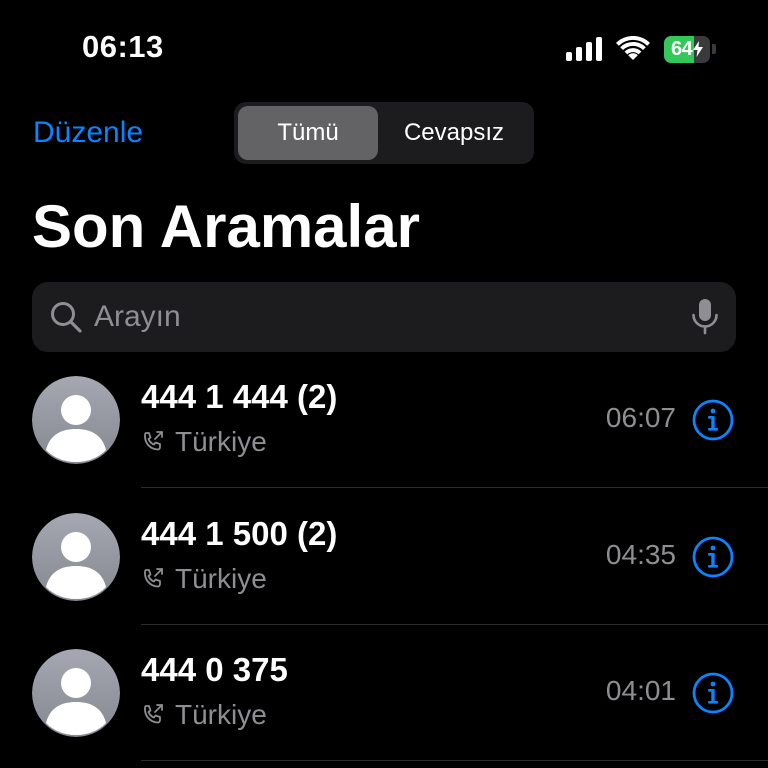  What do you see at coordinates (66, 317) in the screenshot?
I see `magnifying-glass-icon` at bounding box center [66, 317].